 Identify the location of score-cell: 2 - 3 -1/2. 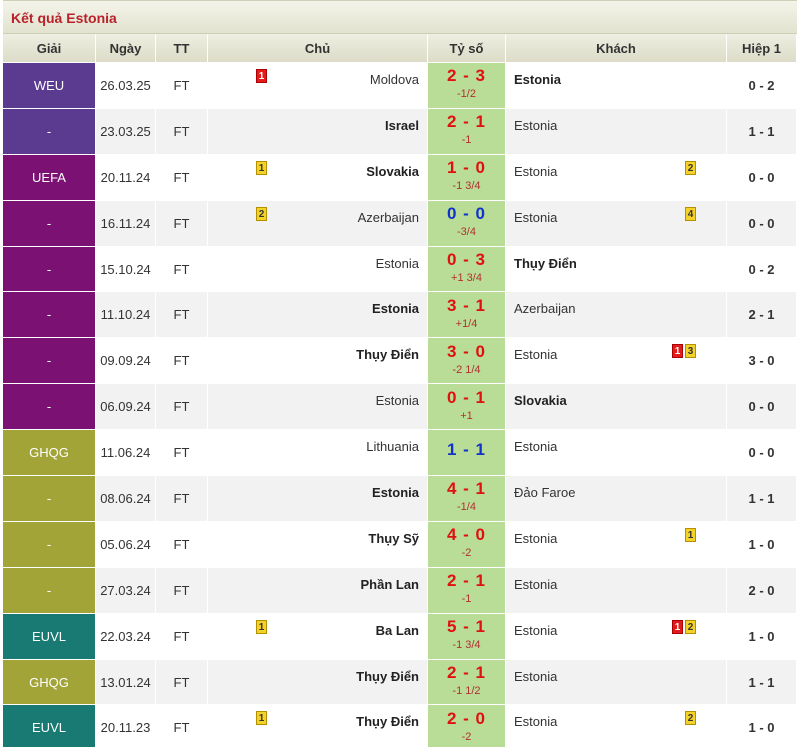
(467, 86).